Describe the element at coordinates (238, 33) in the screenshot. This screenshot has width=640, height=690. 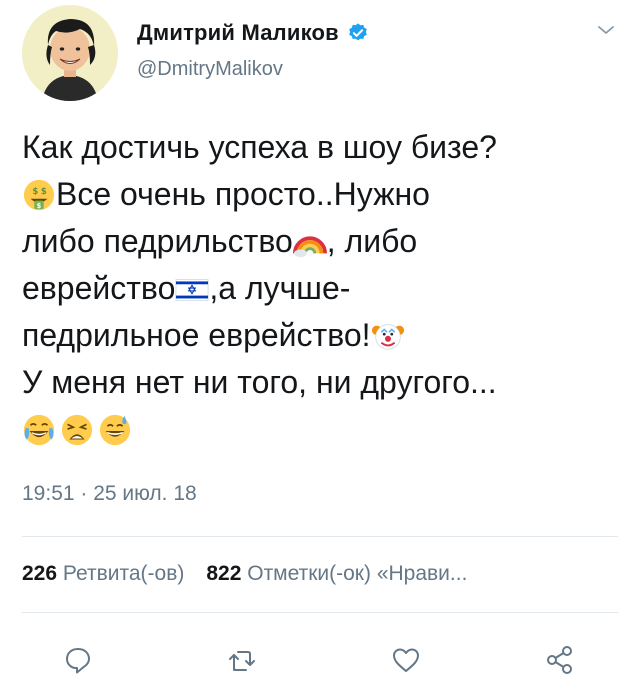
I see `author-display-name: Дмитрий Маликов` at that location.